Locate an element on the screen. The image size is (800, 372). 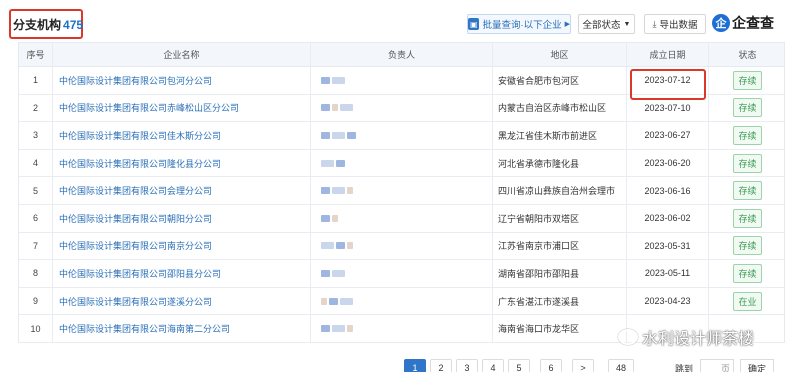
jump-confirm-button: 确定 is located at coordinates (757, 365).